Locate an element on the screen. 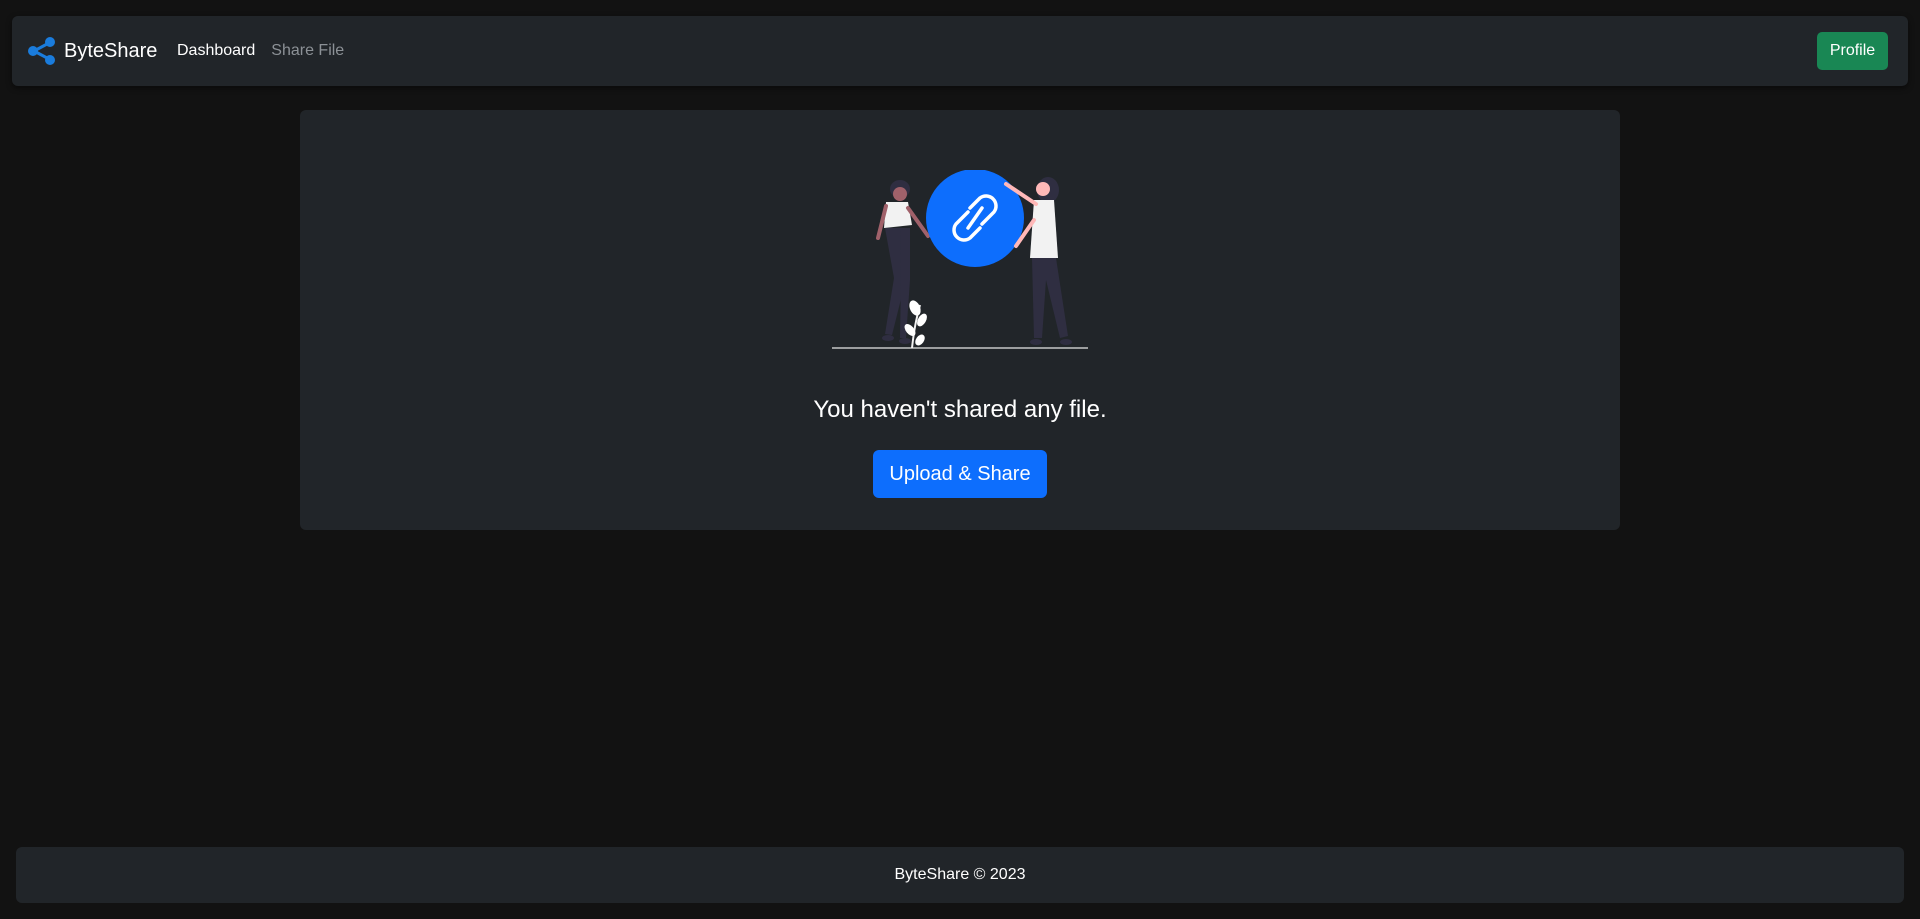 This screenshot has height=919, width=1920. profile-button: Profile is located at coordinates (1852, 51).